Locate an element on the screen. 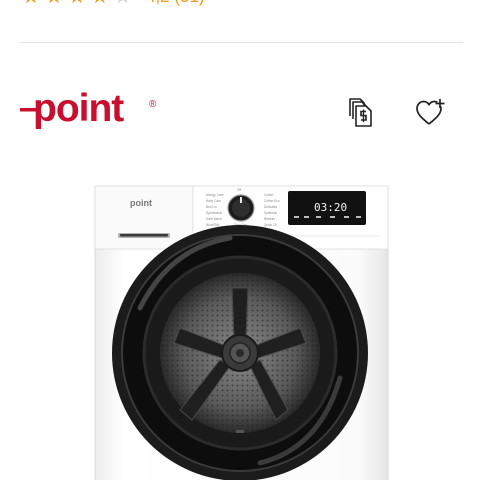  compare-icon is located at coordinates (360, 112).